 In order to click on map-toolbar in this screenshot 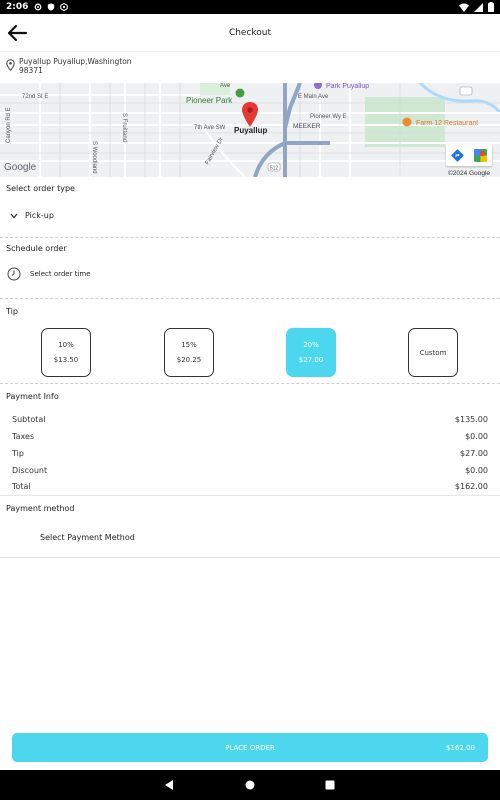, I will do `click(469, 155)`.